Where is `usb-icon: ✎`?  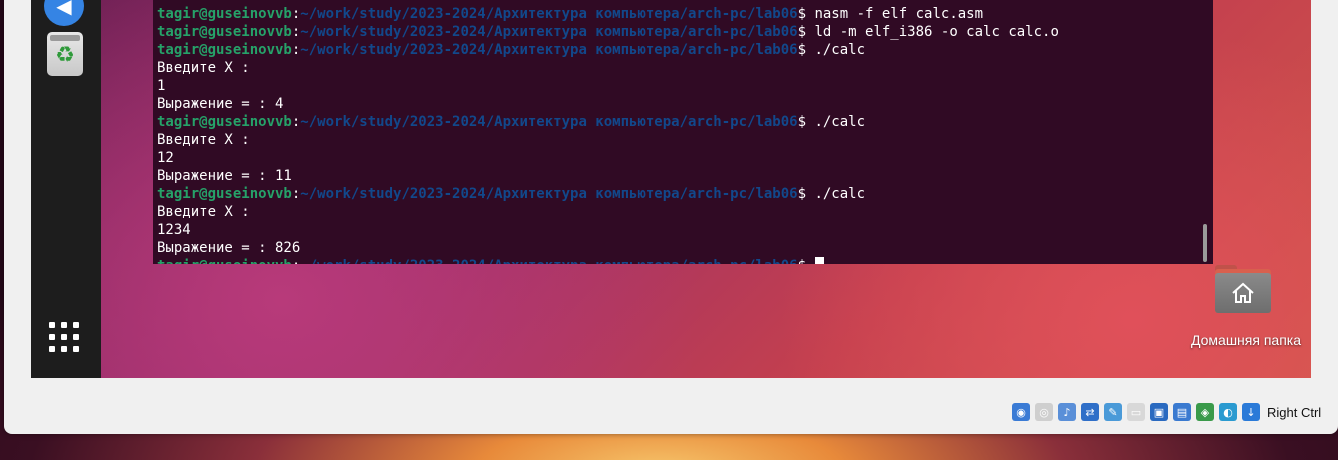 usb-icon: ✎ is located at coordinates (1113, 412).